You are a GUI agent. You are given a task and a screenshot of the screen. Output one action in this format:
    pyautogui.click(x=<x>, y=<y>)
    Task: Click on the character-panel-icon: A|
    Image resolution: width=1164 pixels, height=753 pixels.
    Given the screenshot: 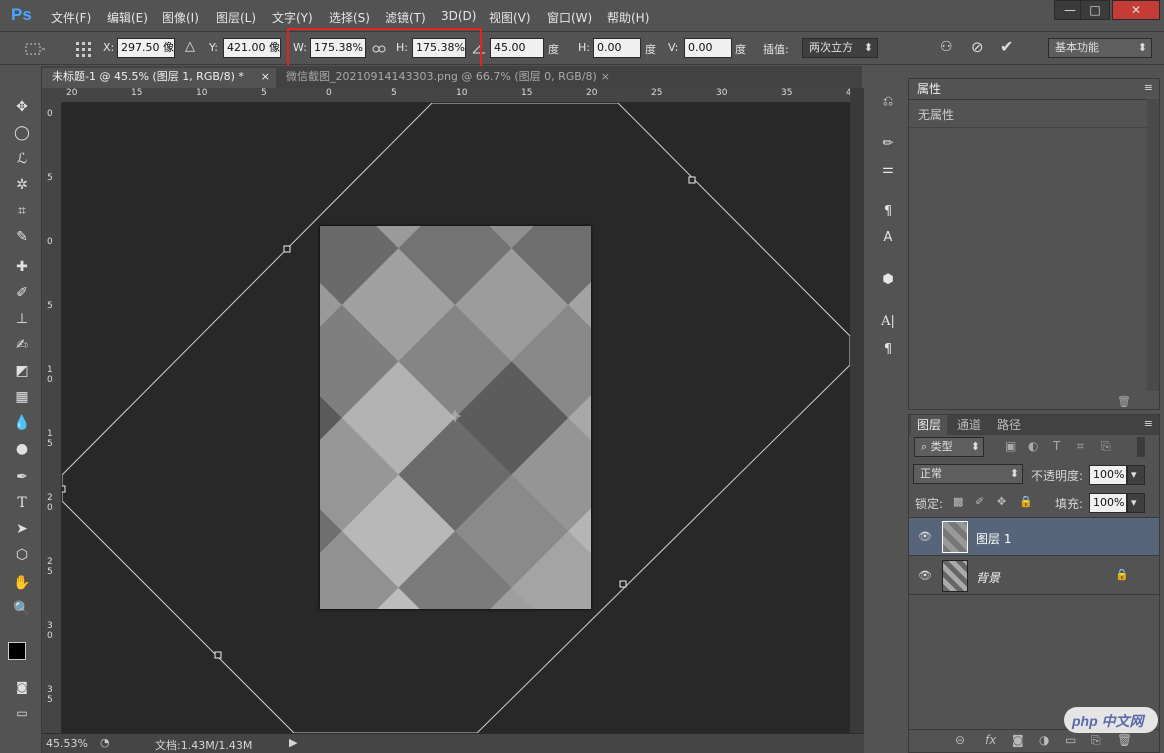 What is the action you would take?
    pyautogui.click(x=888, y=322)
    